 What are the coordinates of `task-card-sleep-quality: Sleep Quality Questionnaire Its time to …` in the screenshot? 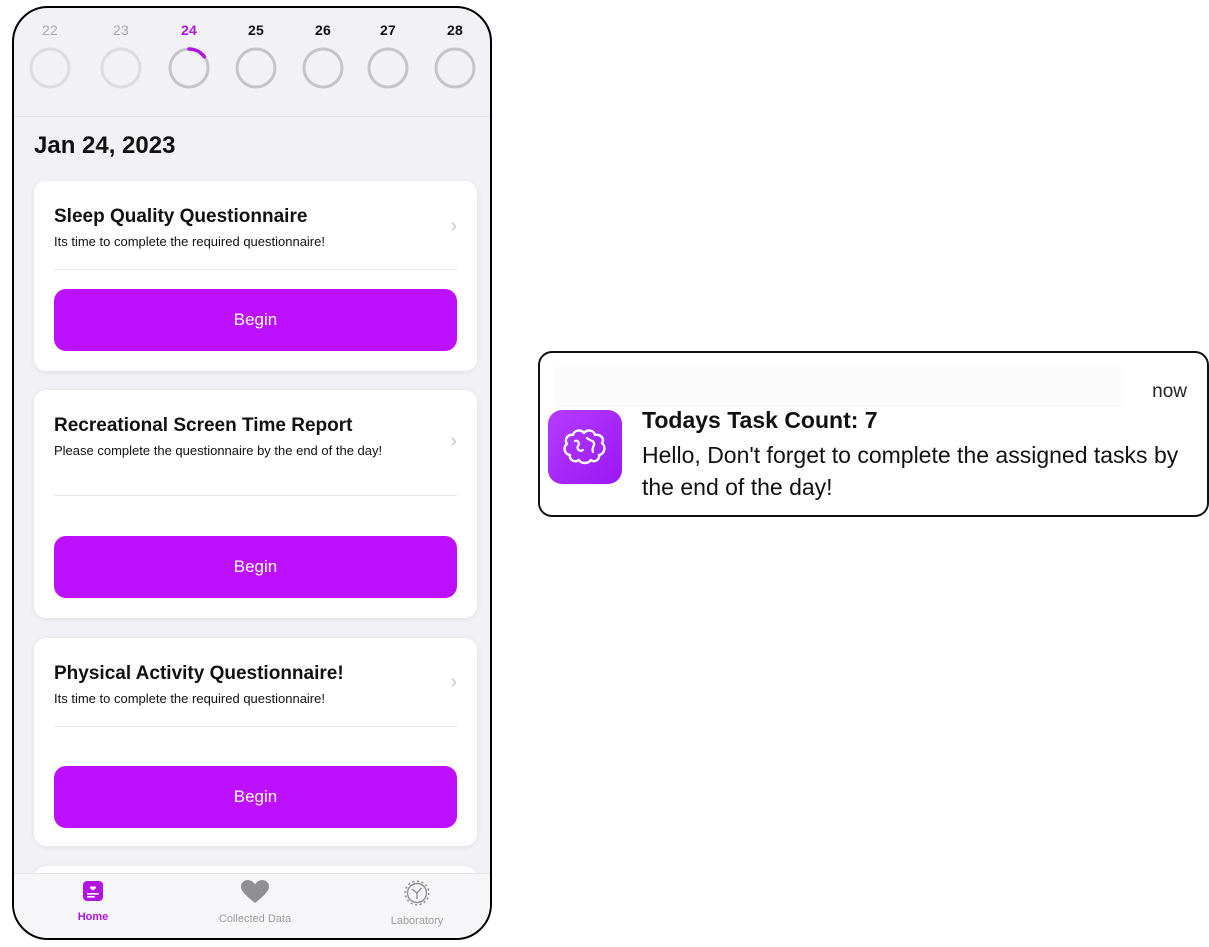 It's located at (255, 276).